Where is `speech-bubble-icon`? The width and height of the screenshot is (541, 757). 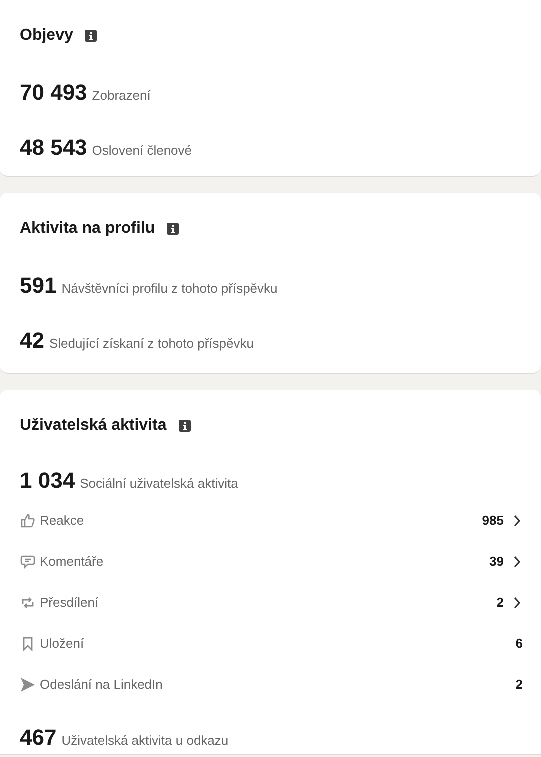 speech-bubble-icon is located at coordinates (28, 562).